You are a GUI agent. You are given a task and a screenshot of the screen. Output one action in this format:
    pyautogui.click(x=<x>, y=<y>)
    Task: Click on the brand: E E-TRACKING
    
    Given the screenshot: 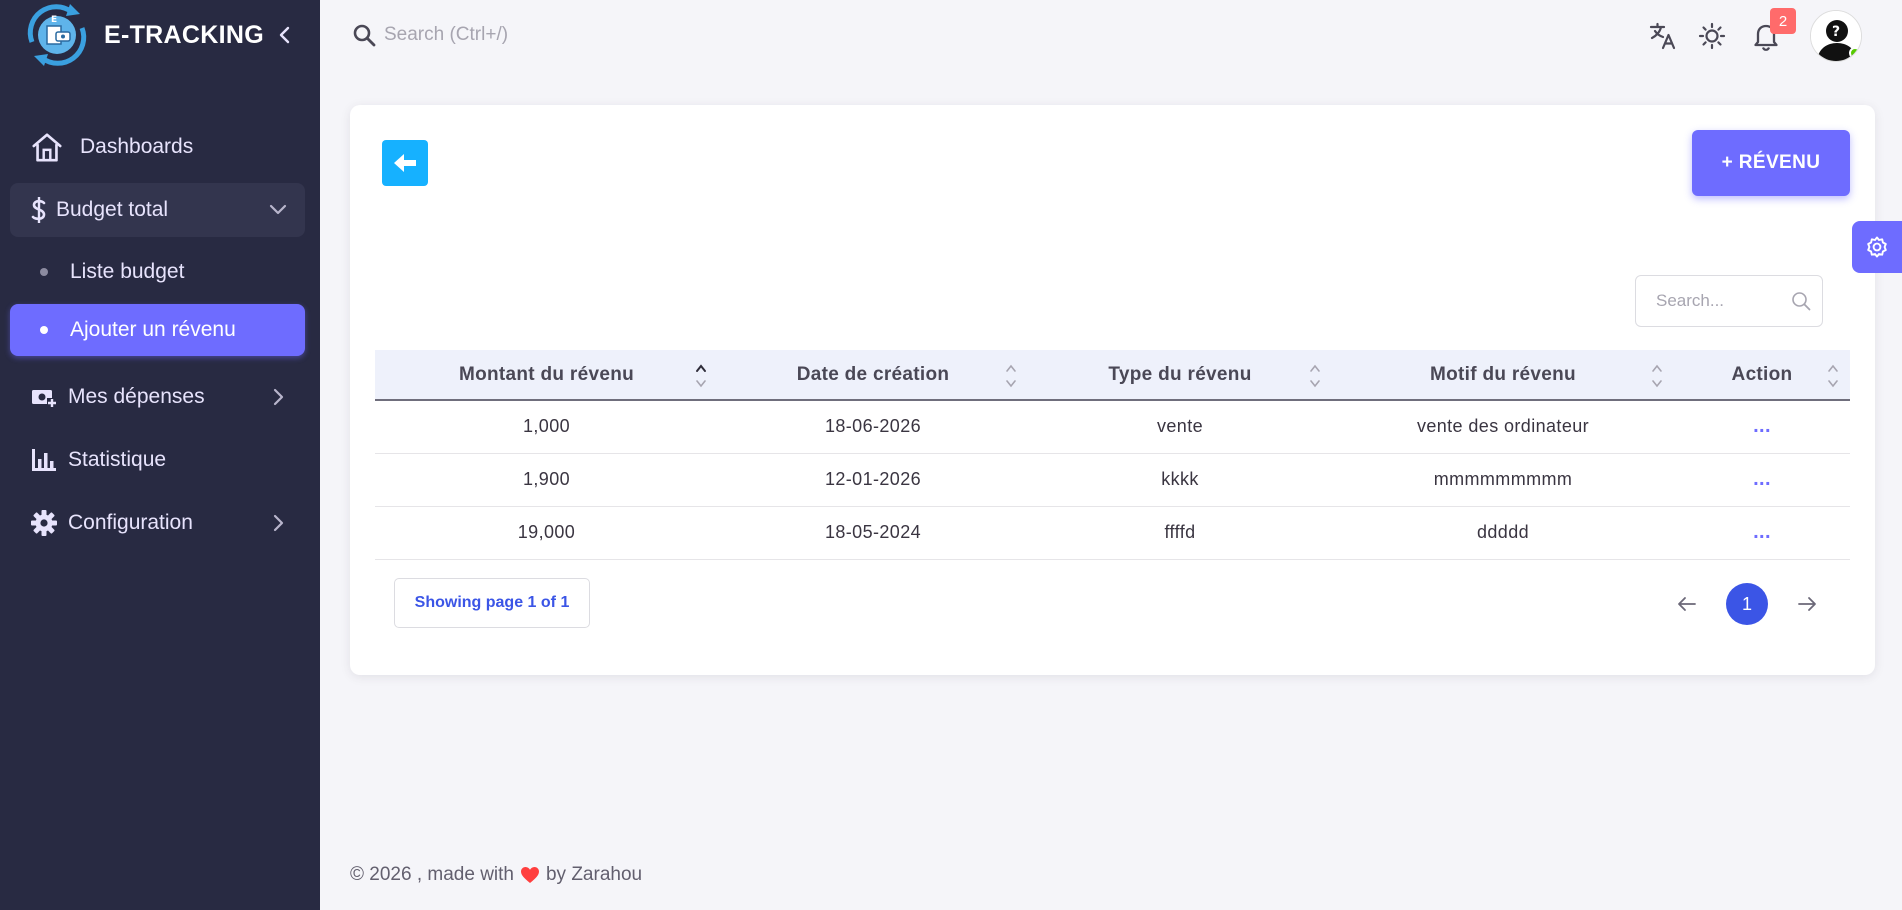 What is the action you would take?
    pyautogui.click(x=160, y=35)
    